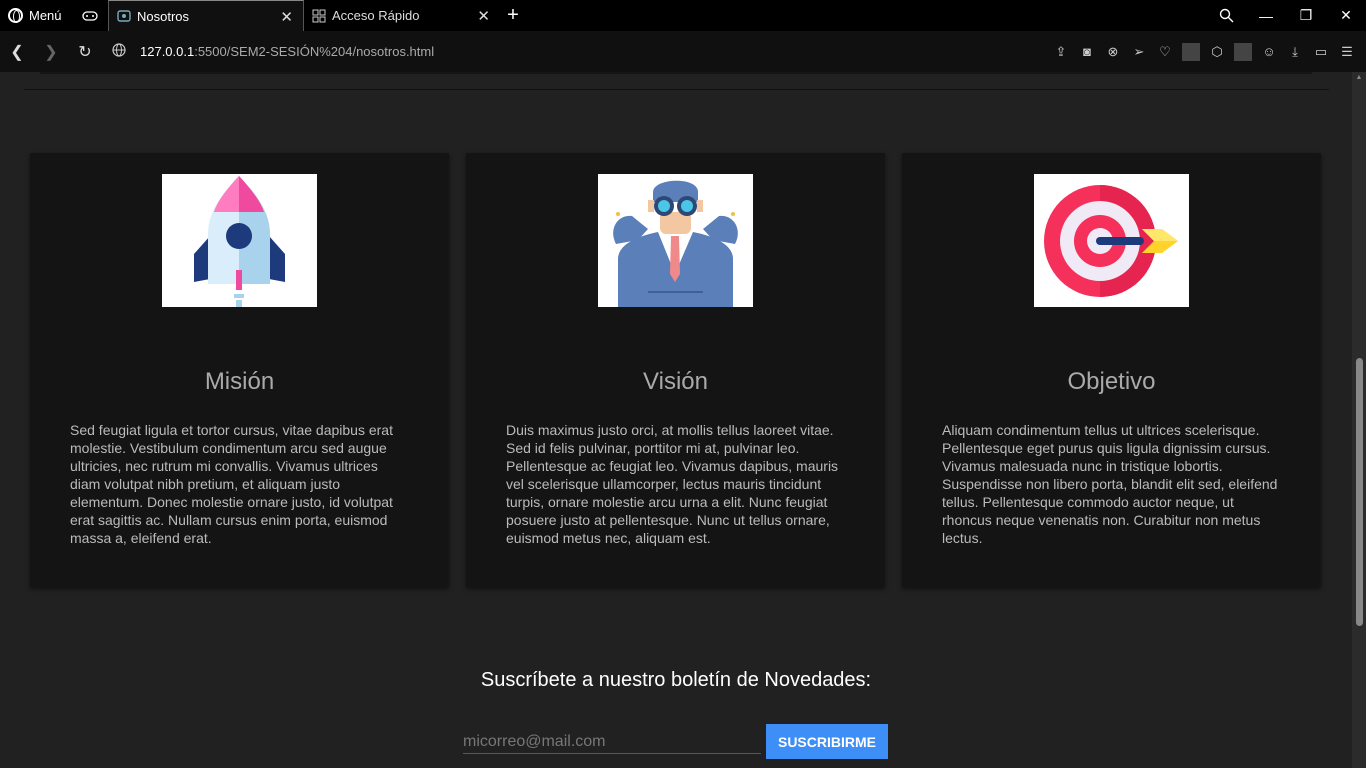 The height and width of the screenshot is (768, 1366). What do you see at coordinates (513, 15) in the screenshot?
I see `new-tab-button: +` at bounding box center [513, 15].